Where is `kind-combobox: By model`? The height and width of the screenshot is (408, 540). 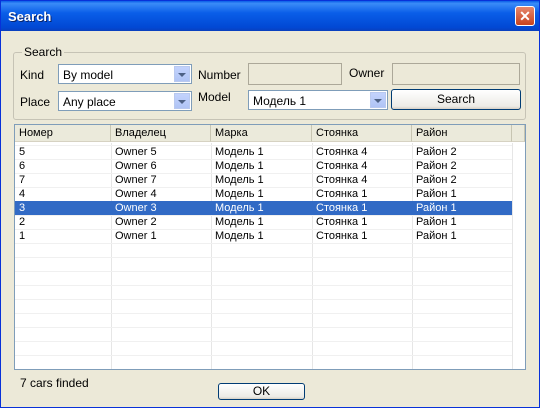 kind-combobox: By model is located at coordinates (125, 74).